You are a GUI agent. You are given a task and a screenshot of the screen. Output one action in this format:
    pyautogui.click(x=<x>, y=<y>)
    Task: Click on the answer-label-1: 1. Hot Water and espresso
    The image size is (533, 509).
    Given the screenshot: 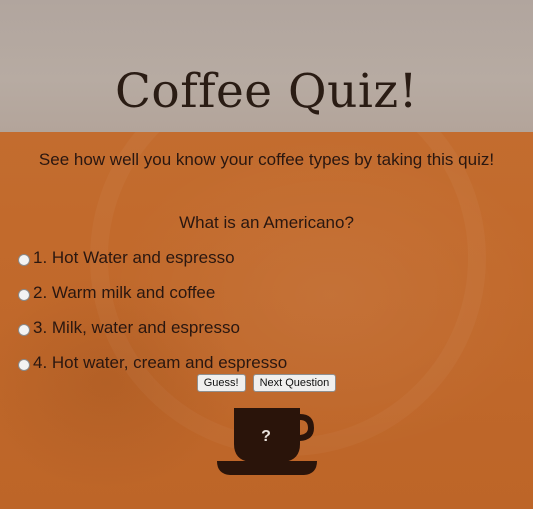 What is the action you would take?
    pyautogui.click(x=134, y=257)
    